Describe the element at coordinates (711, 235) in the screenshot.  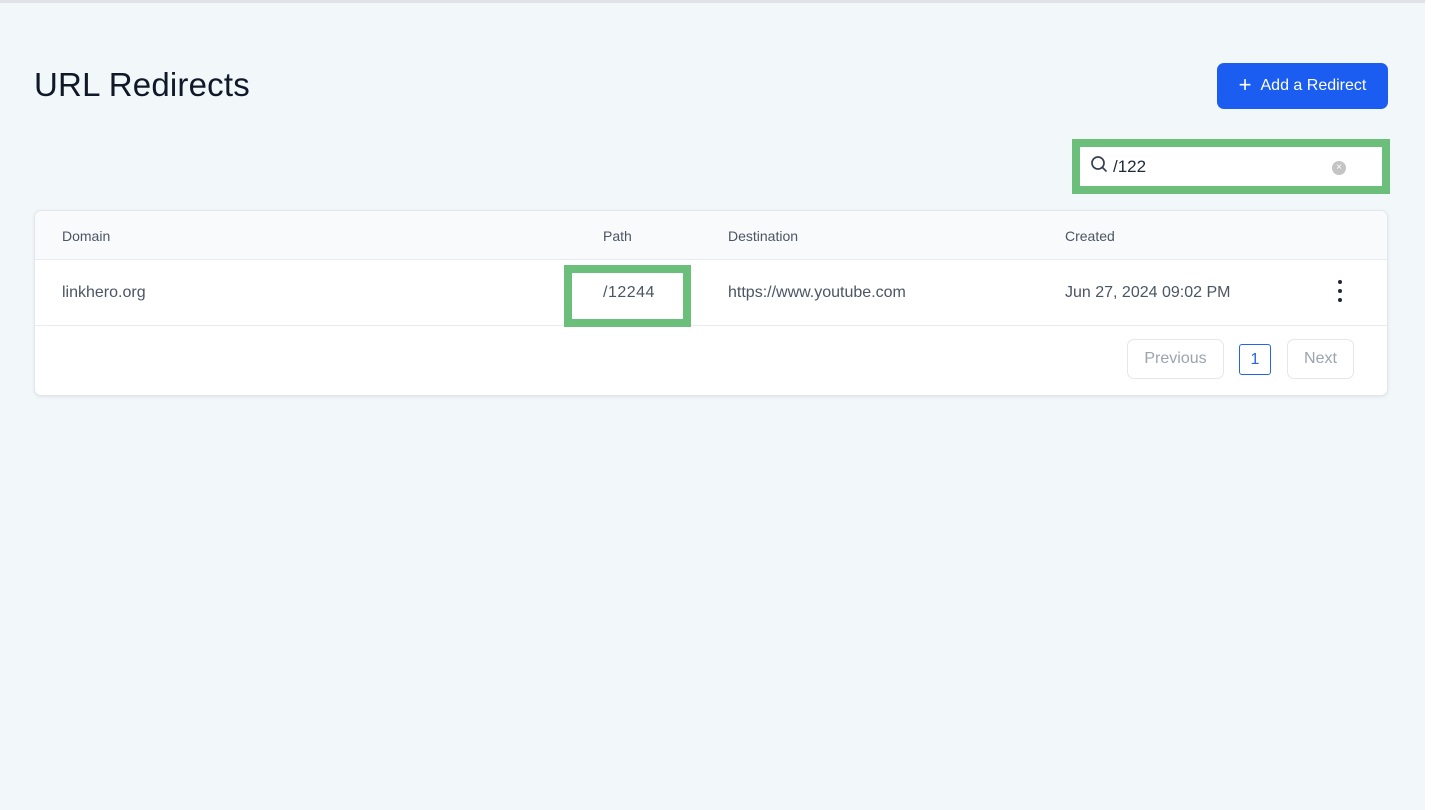
I see `table-header: Domain Path Destination Created` at that location.